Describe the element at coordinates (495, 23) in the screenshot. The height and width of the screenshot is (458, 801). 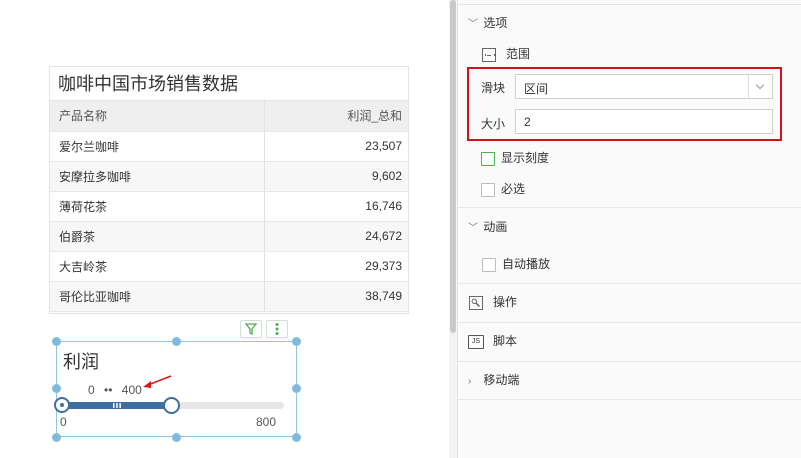
I see `section-options-label: 选项` at that location.